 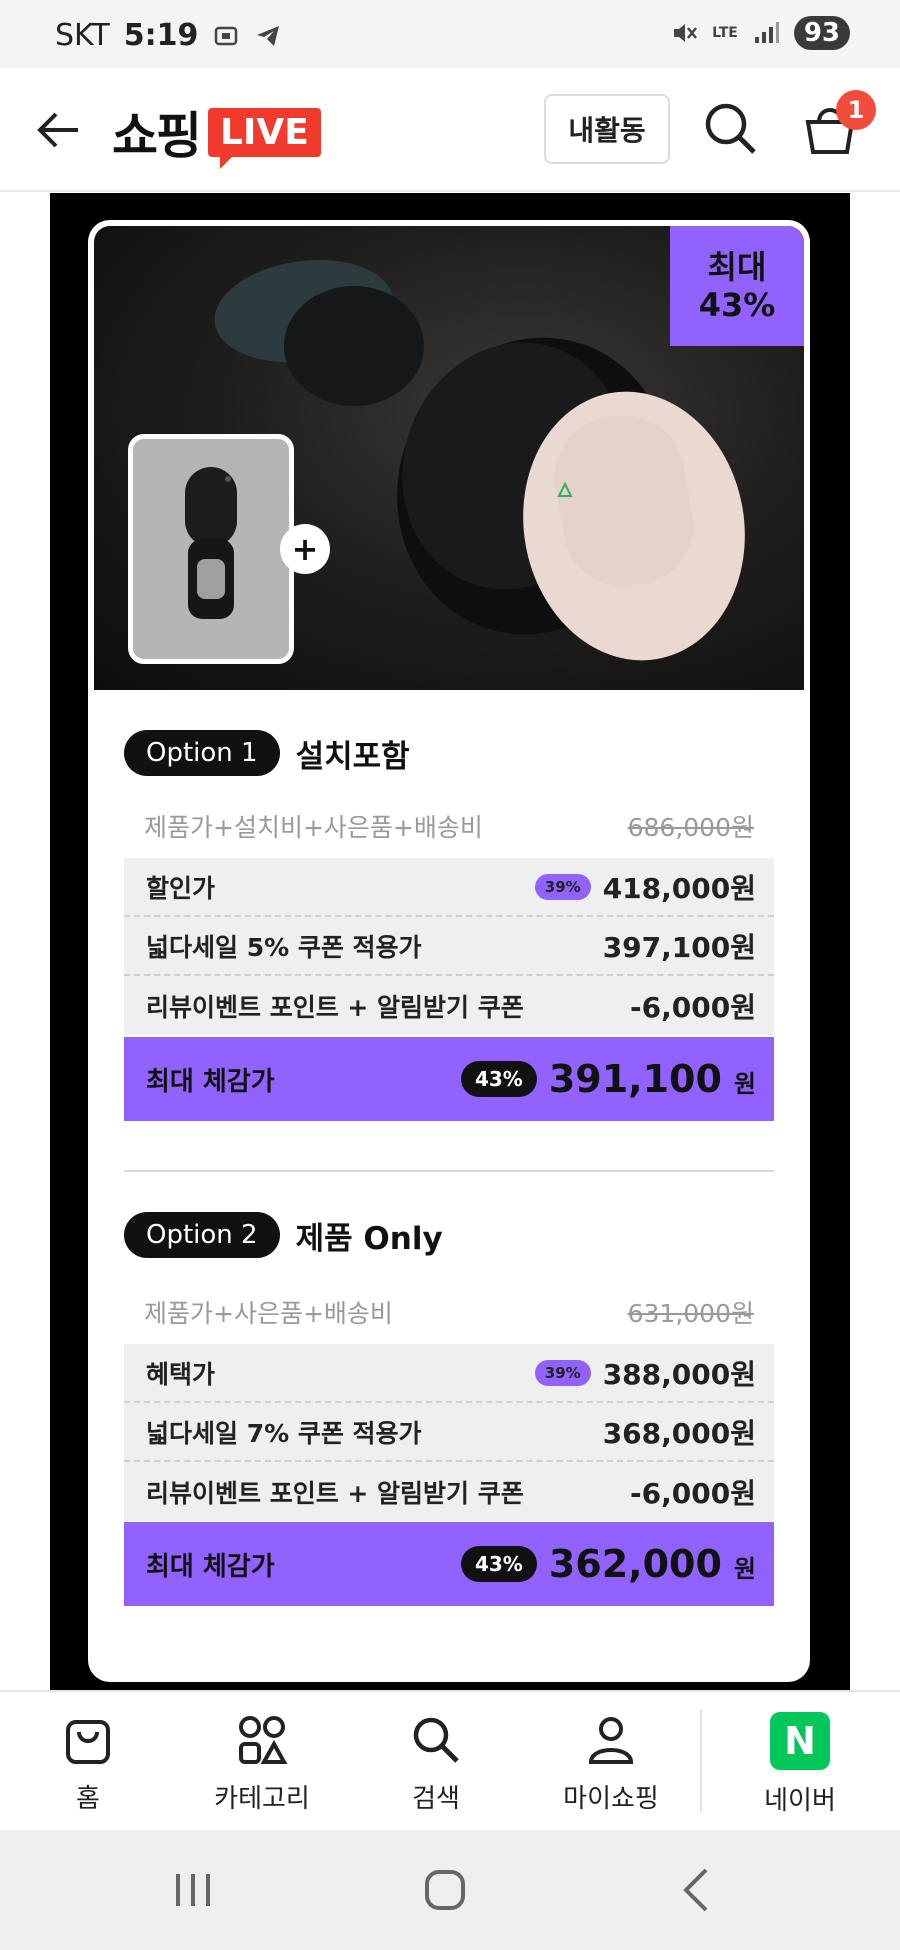 What do you see at coordinates (449, 887) in the screenshot?
I see `option-1-discount-row: 할인가 39% 418,000원` at bounding box center [449, 887].